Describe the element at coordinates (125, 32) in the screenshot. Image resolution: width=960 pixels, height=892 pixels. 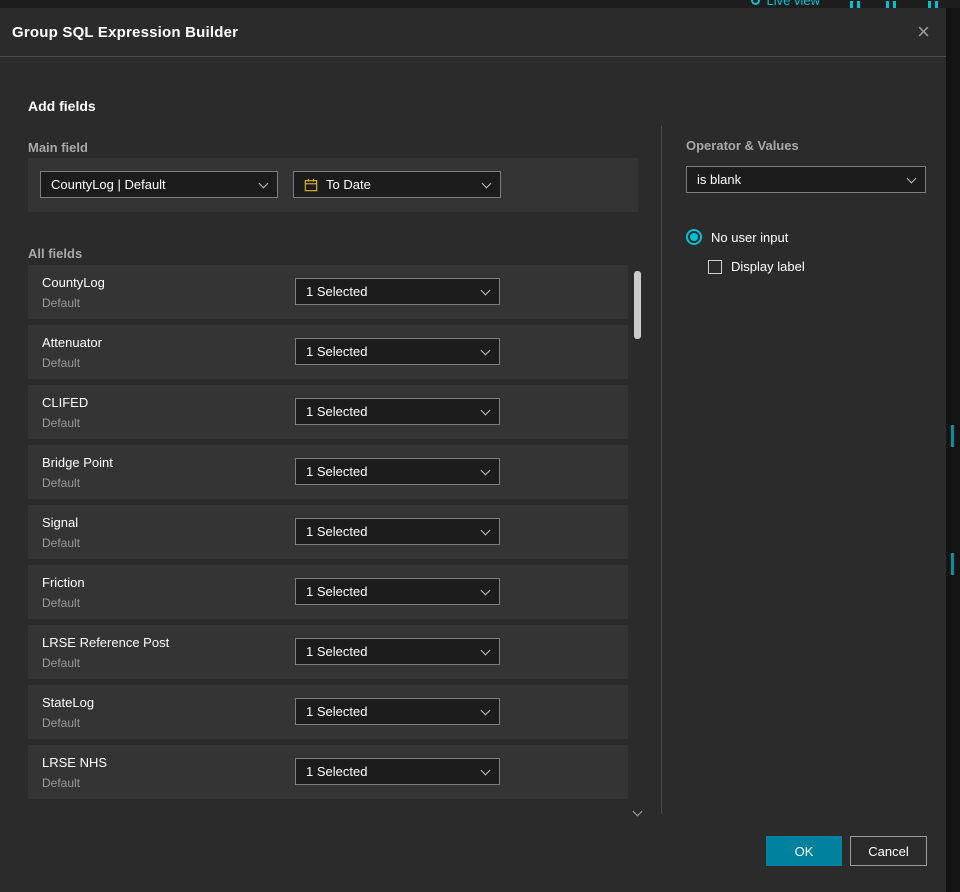
I see `dialog-title: Group SQL Expression Builder` at that location.